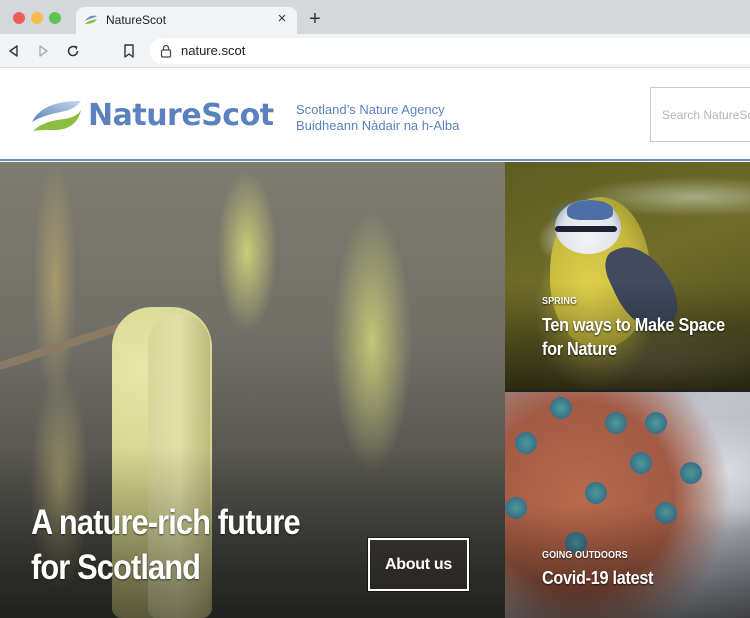 The width and height of the screenshot is (750, 618). What do you see at coordinates (633, 325) in the screenshot?
I see `card-title-line1: Ten ways to Make Space` at bounding box center [633, 325].